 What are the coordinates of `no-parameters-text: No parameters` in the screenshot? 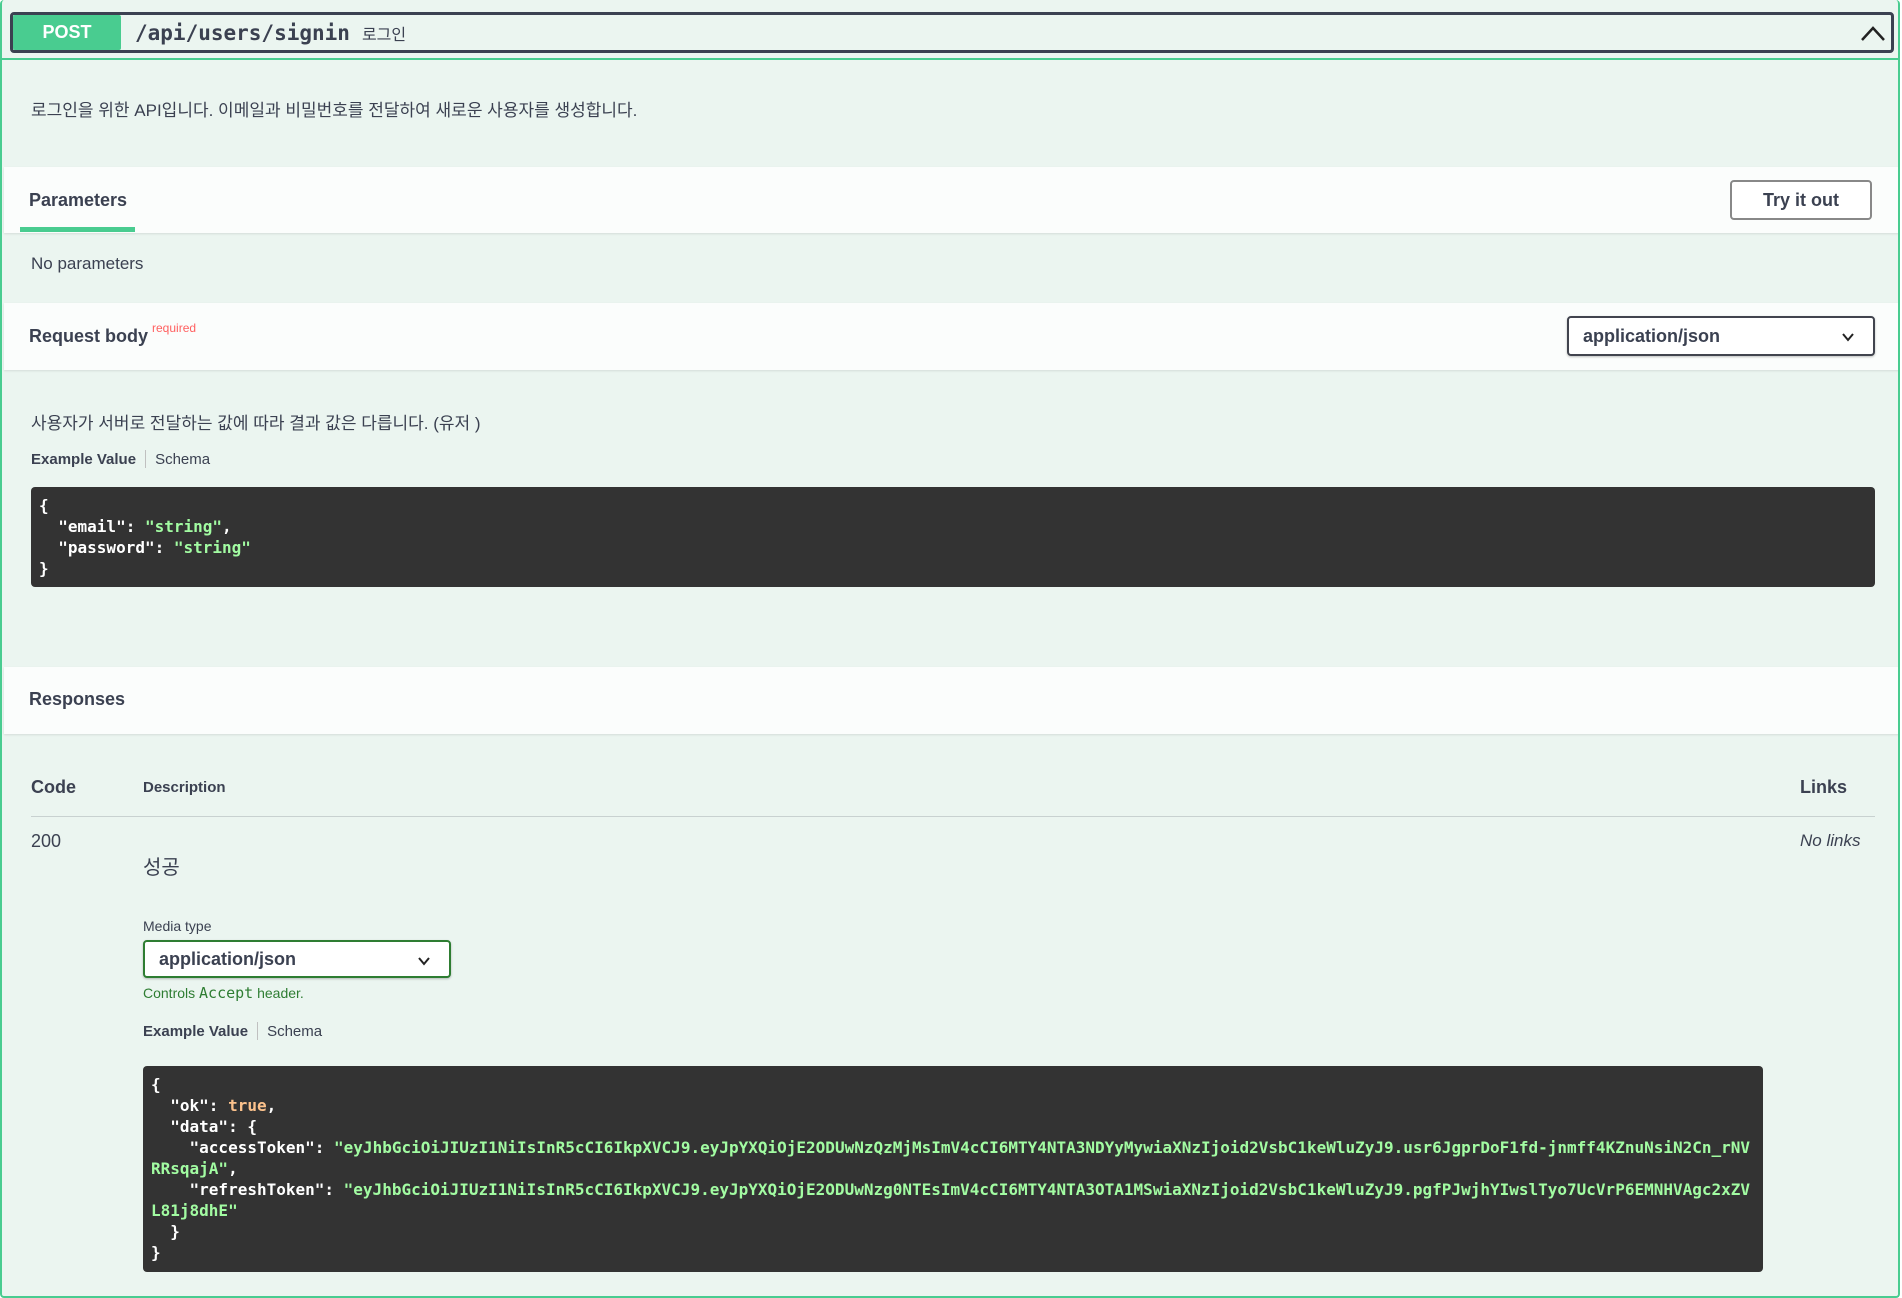 It's located at (87, 263).